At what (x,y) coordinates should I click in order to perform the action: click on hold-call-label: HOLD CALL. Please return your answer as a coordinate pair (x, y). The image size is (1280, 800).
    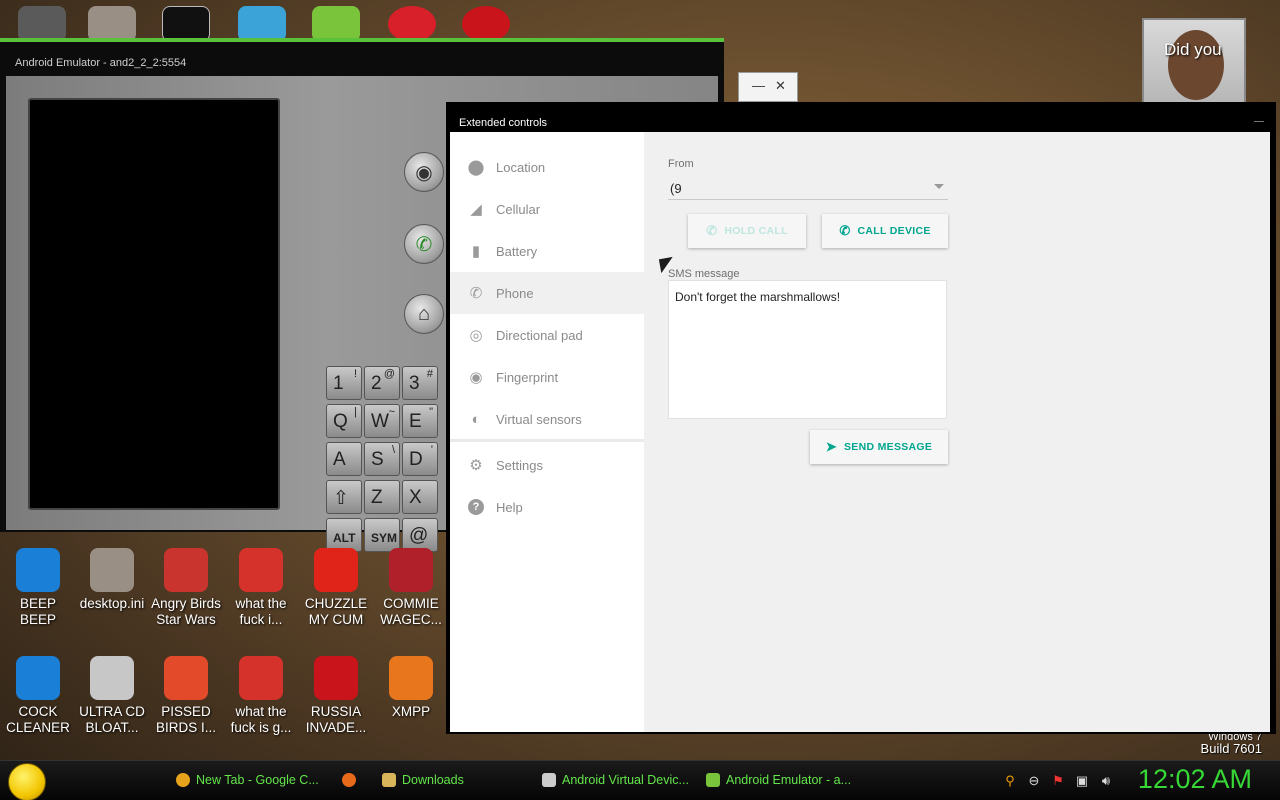
    Looking at the image, I should click on (756, 231).